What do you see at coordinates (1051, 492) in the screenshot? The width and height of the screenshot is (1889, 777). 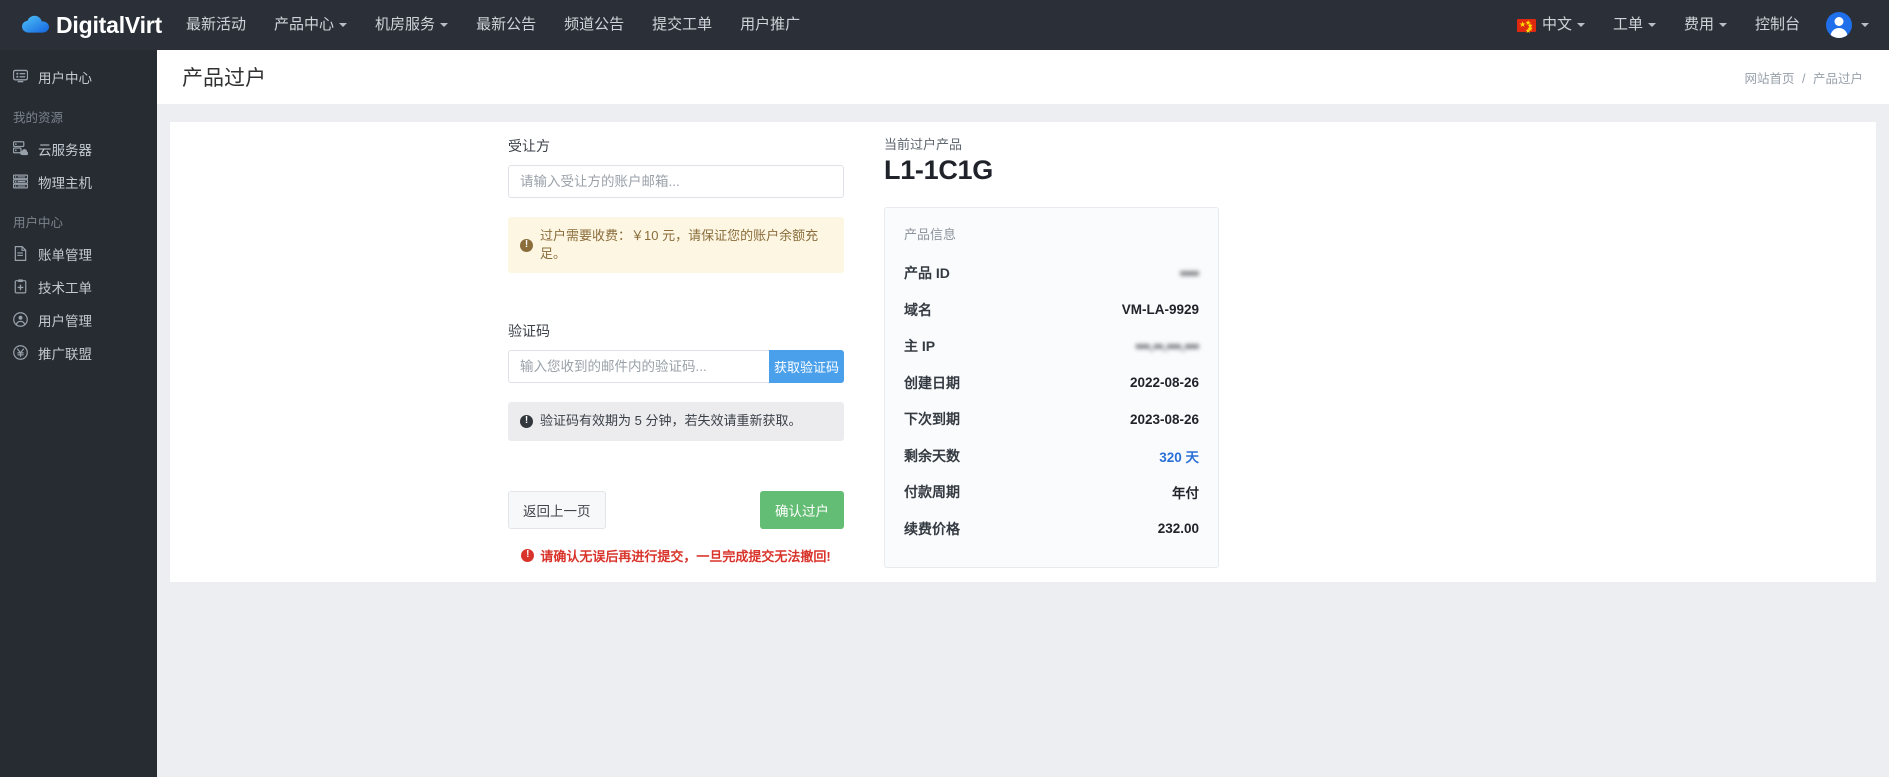 I see `table-row: 付款周期 年付` at bounding box center [1051, 492].